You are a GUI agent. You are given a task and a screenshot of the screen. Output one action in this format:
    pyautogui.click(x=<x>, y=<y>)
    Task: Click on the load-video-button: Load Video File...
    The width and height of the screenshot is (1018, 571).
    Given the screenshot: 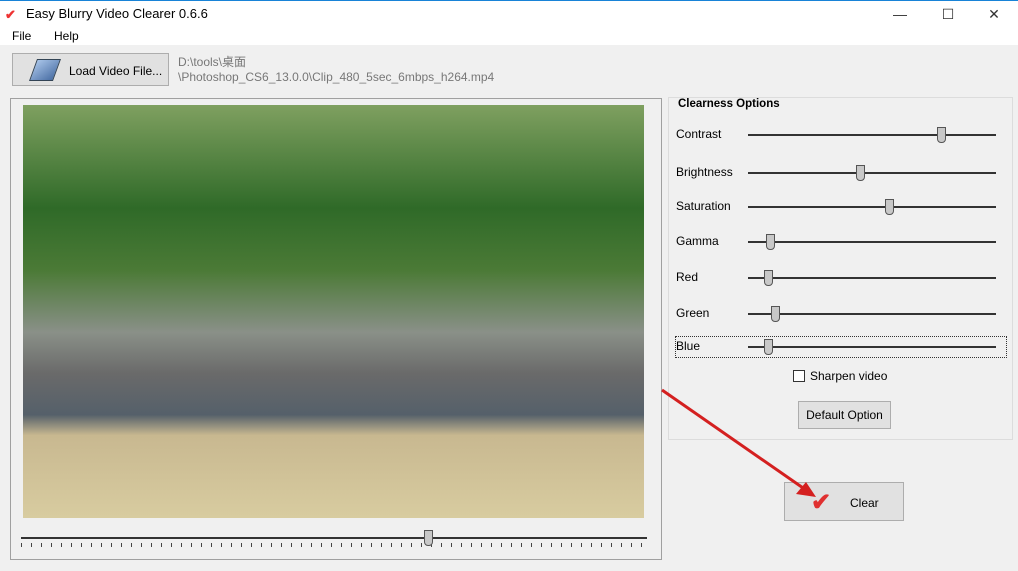 What is the action you would take?
    pyautogui.click(x=90, y=69)
    